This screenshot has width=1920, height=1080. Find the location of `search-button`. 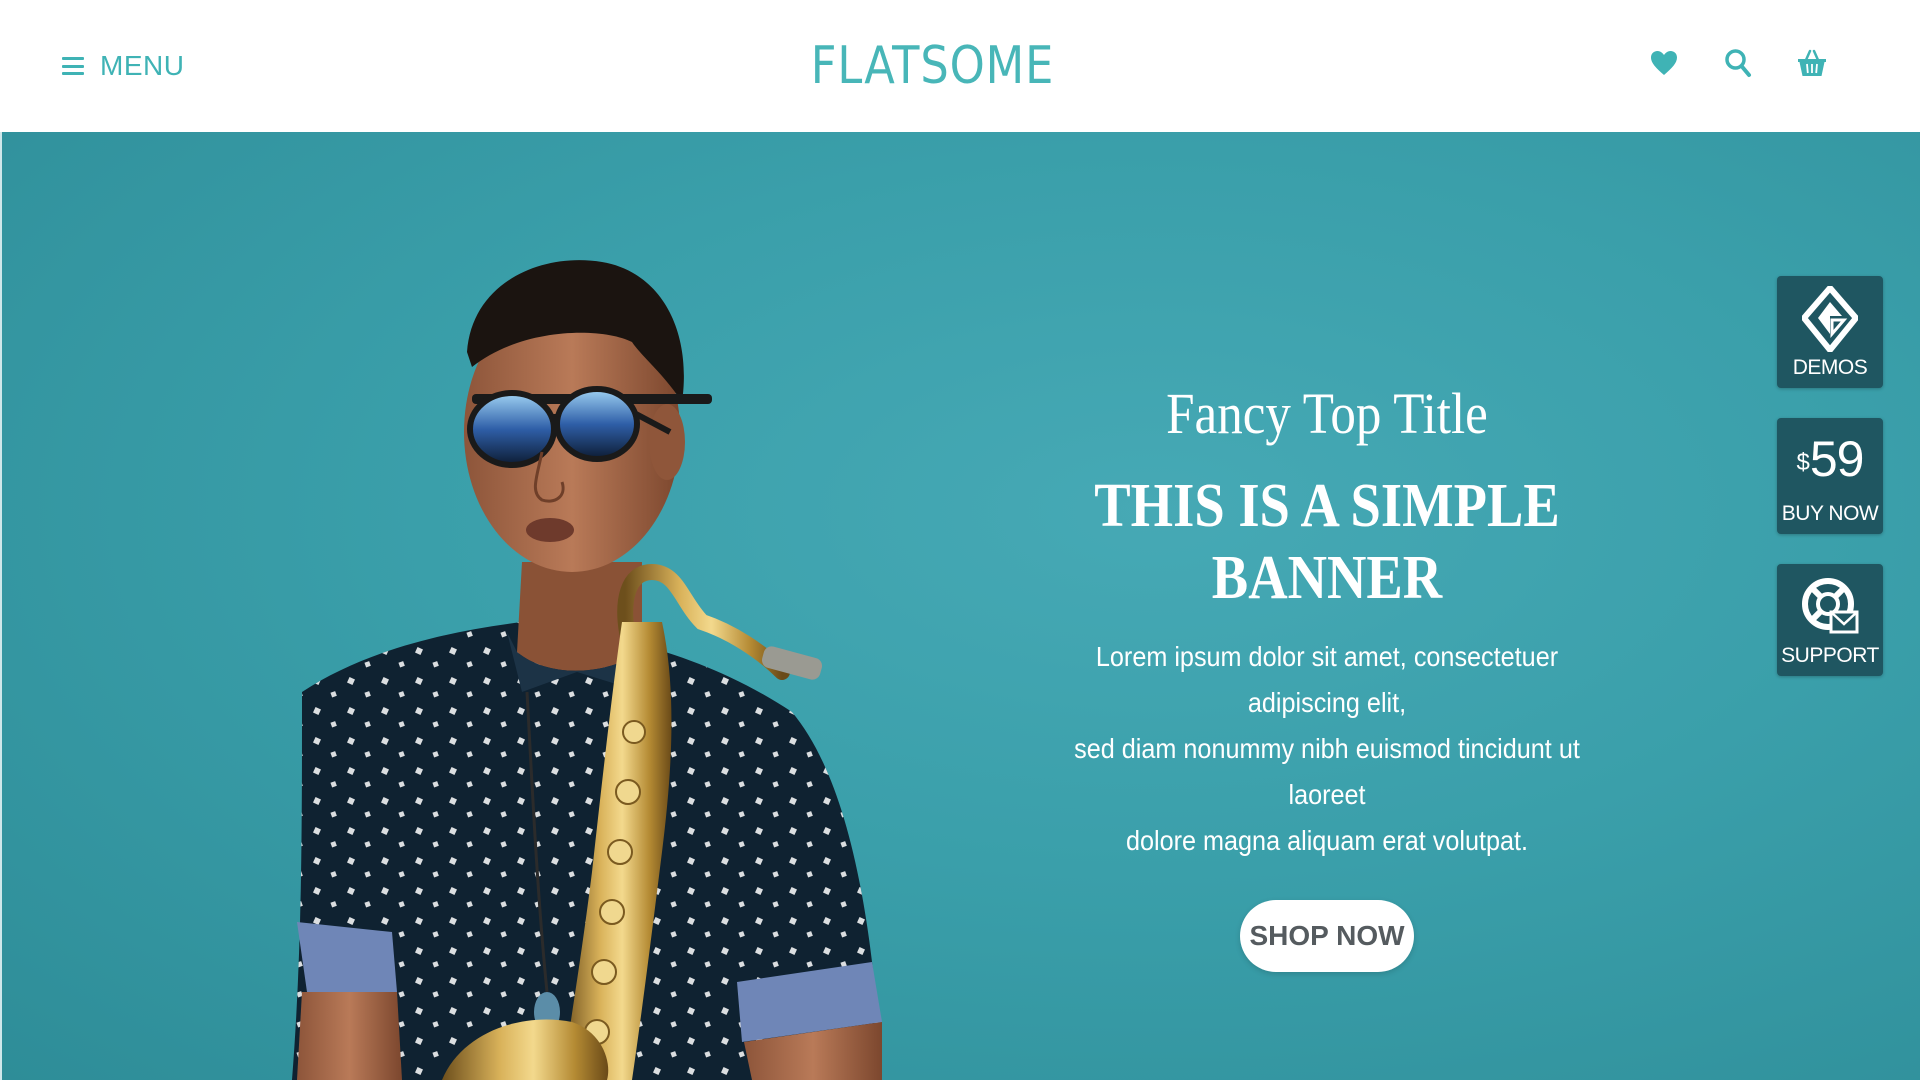

search-button is located at coordinates (1738, 63).